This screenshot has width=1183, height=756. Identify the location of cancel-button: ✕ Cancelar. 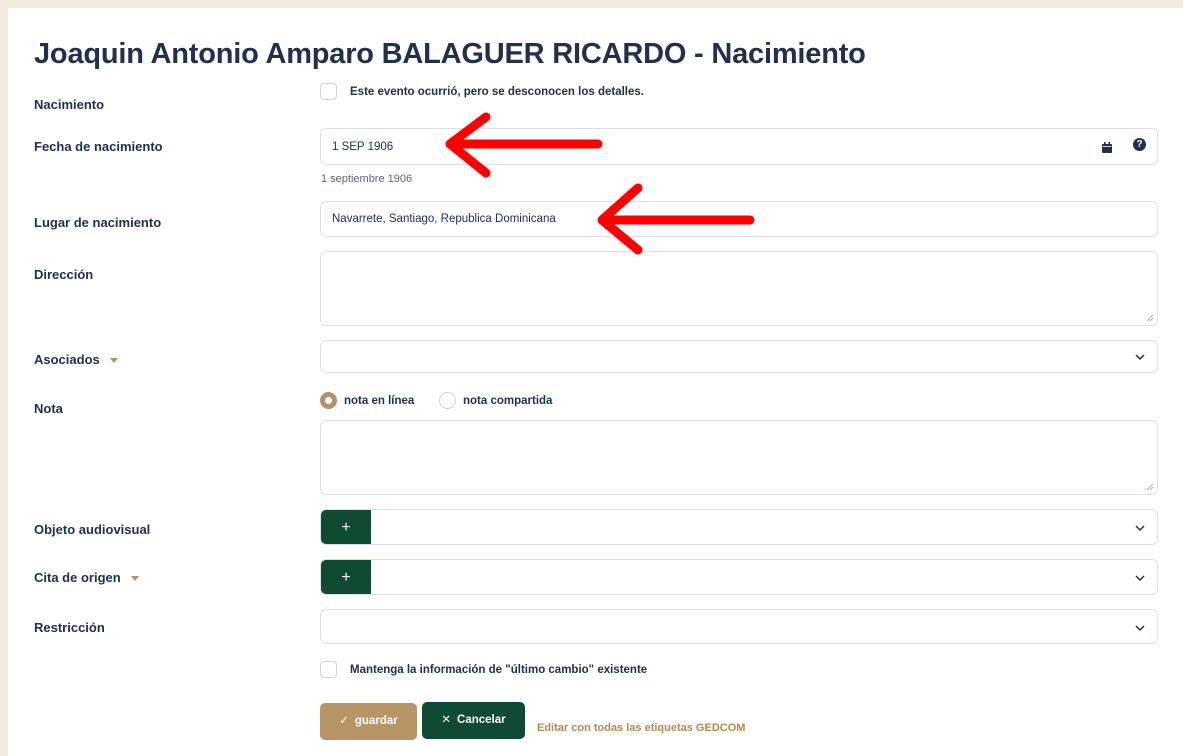
(473, 720).